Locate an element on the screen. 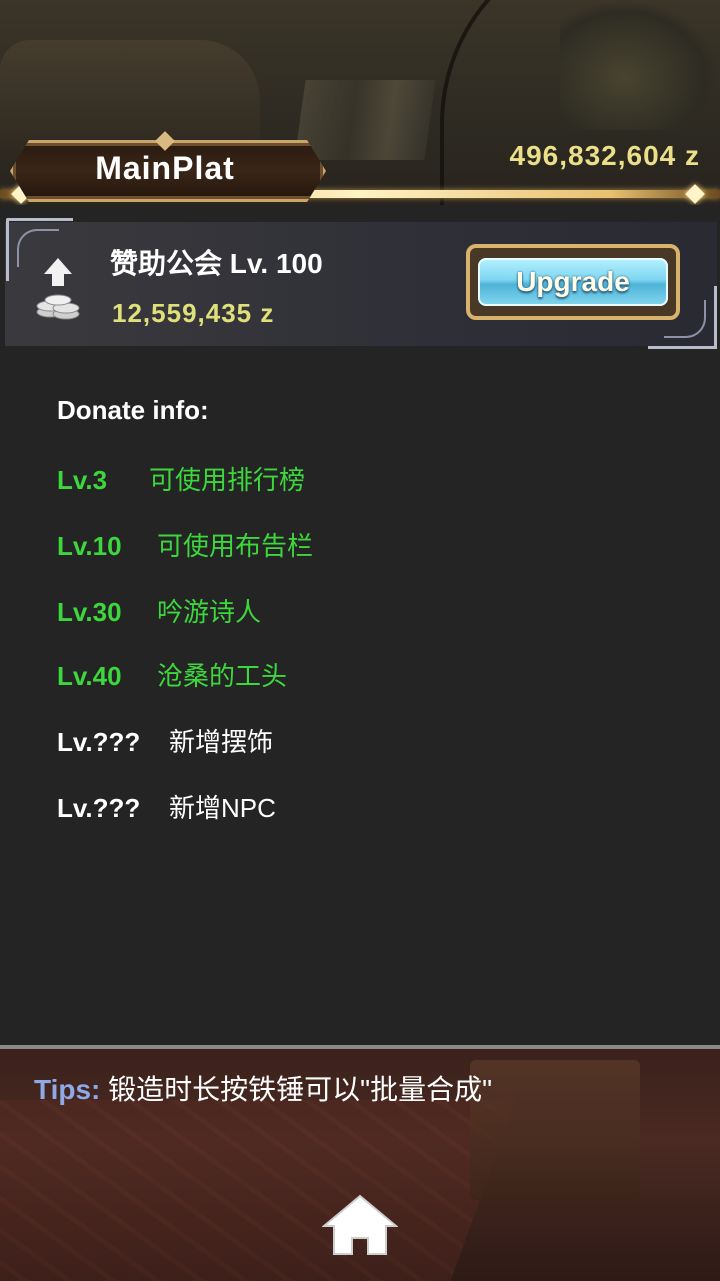 This screenshot has width=720, height=1281. background-plant is located at coordinates (640, 65).